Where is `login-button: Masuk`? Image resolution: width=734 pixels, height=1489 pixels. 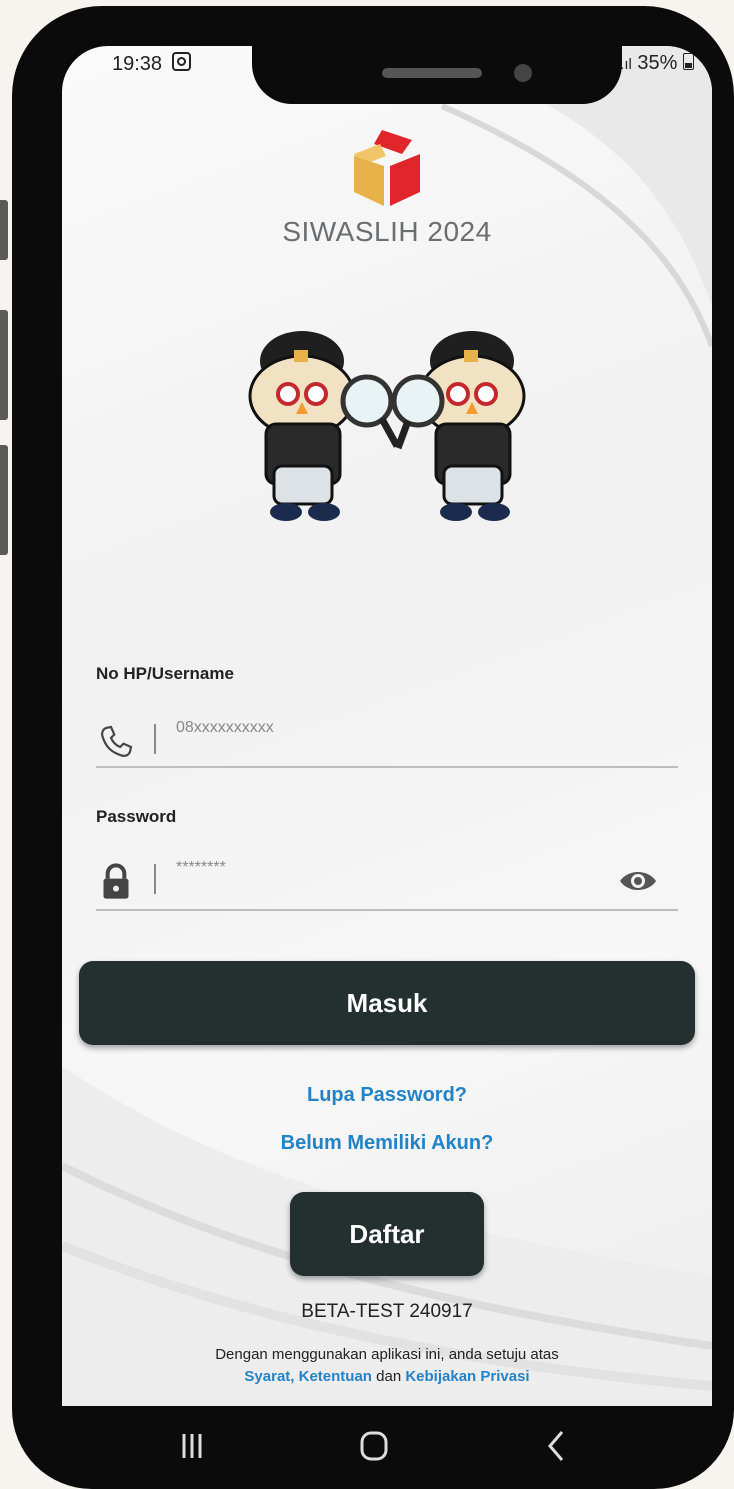 login-button: Masuk is located at coordinates (387, 1003).